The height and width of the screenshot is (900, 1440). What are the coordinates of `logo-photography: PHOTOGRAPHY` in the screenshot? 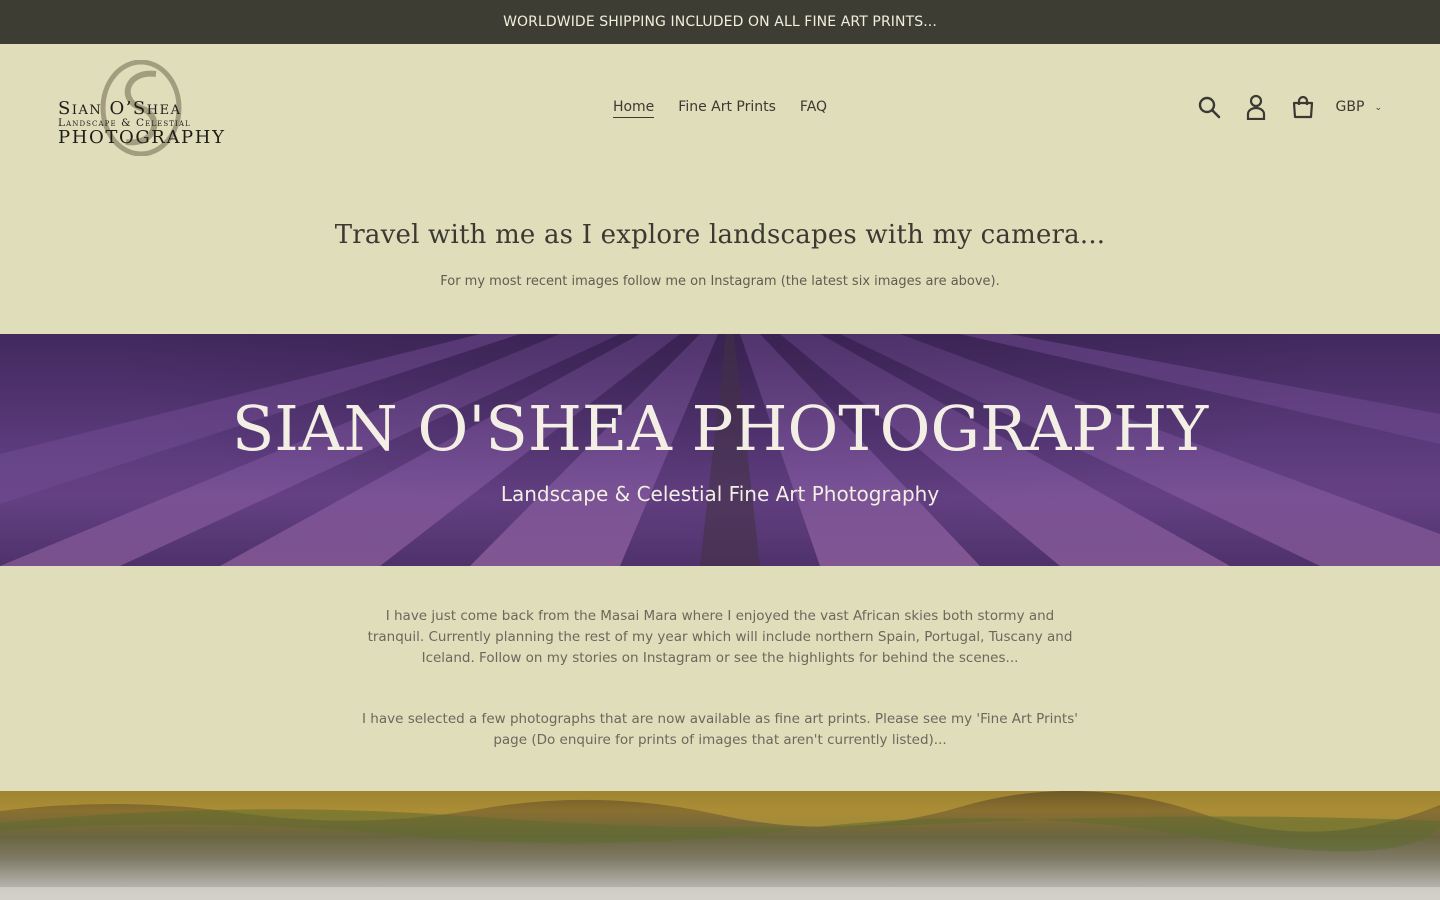 It's located at (142, 137).